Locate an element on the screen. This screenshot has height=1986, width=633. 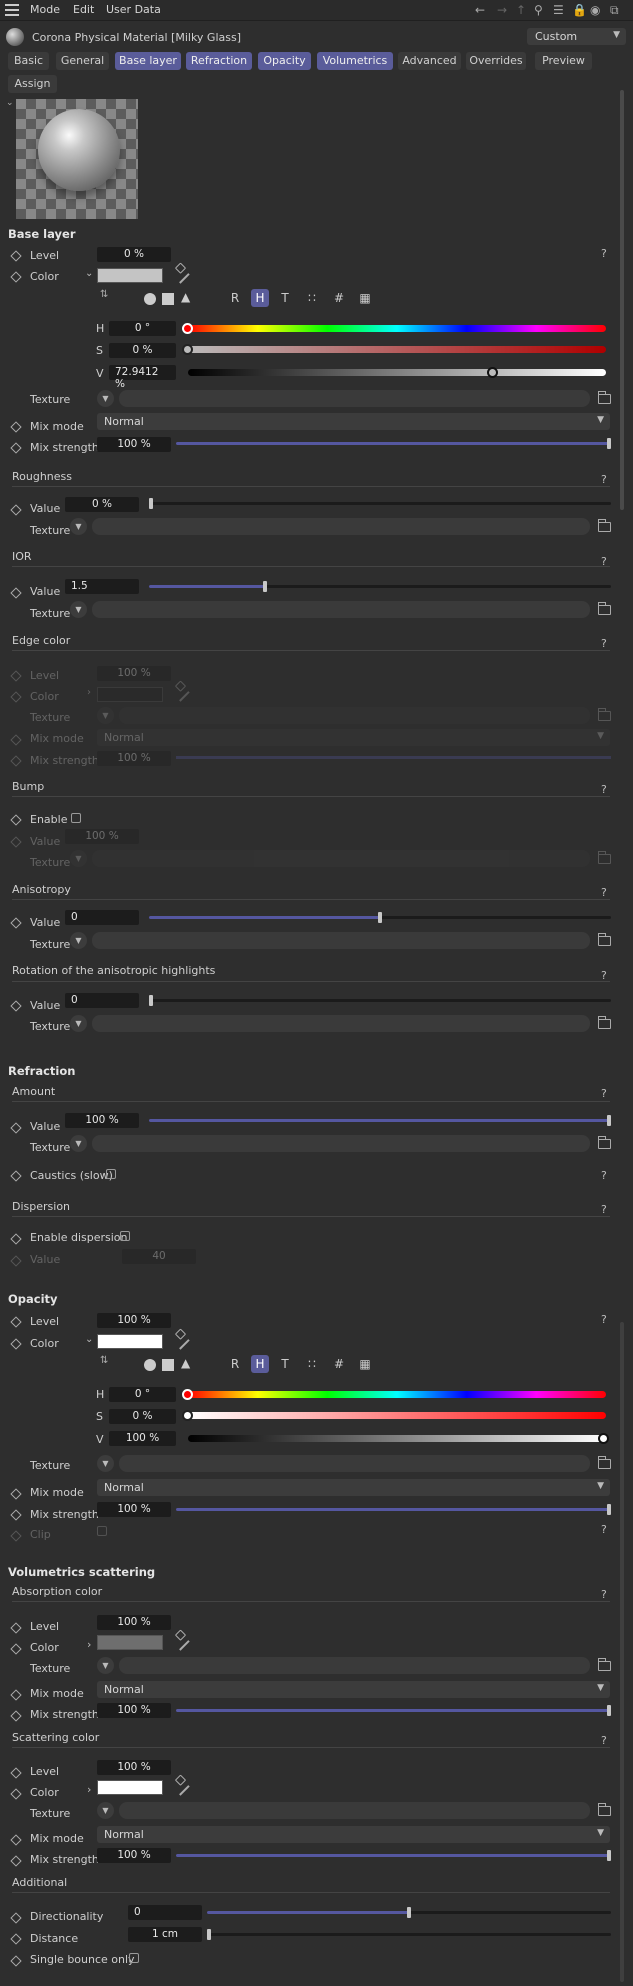
filter-icon: ☰ is located at coordinates (558, 10).